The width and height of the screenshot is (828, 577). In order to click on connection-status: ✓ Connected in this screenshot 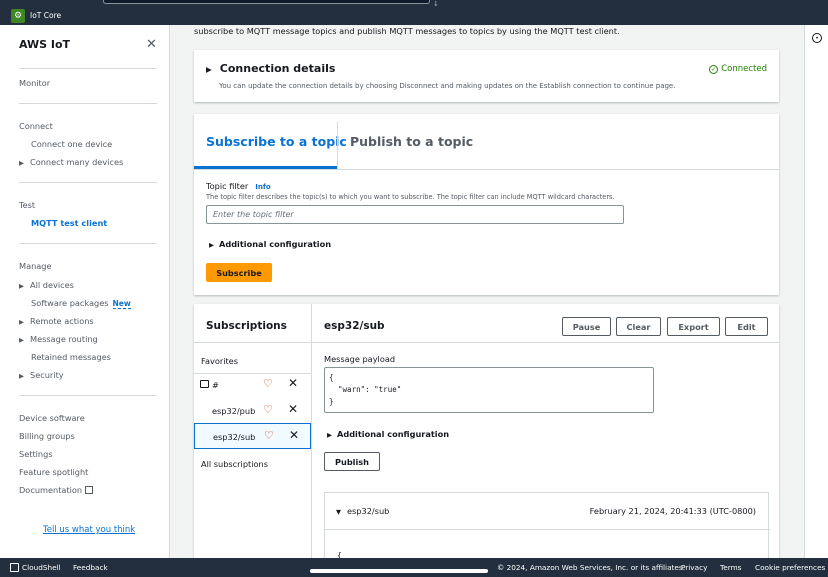, I will do `click(738, 69)`.